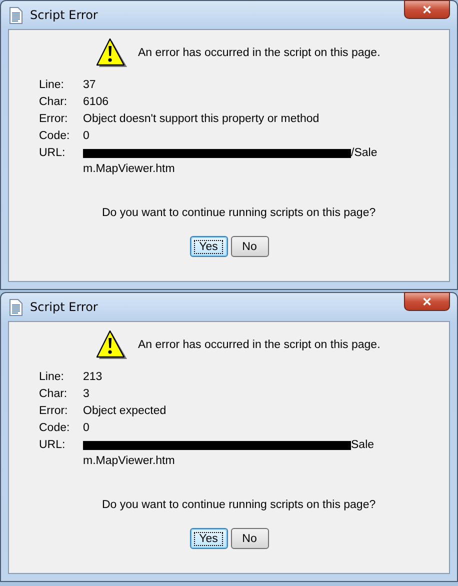 The image size is (458, 586). Describe the element at coordinates (86, 394) in the screenshot. I see `field-value: 3` at that location.